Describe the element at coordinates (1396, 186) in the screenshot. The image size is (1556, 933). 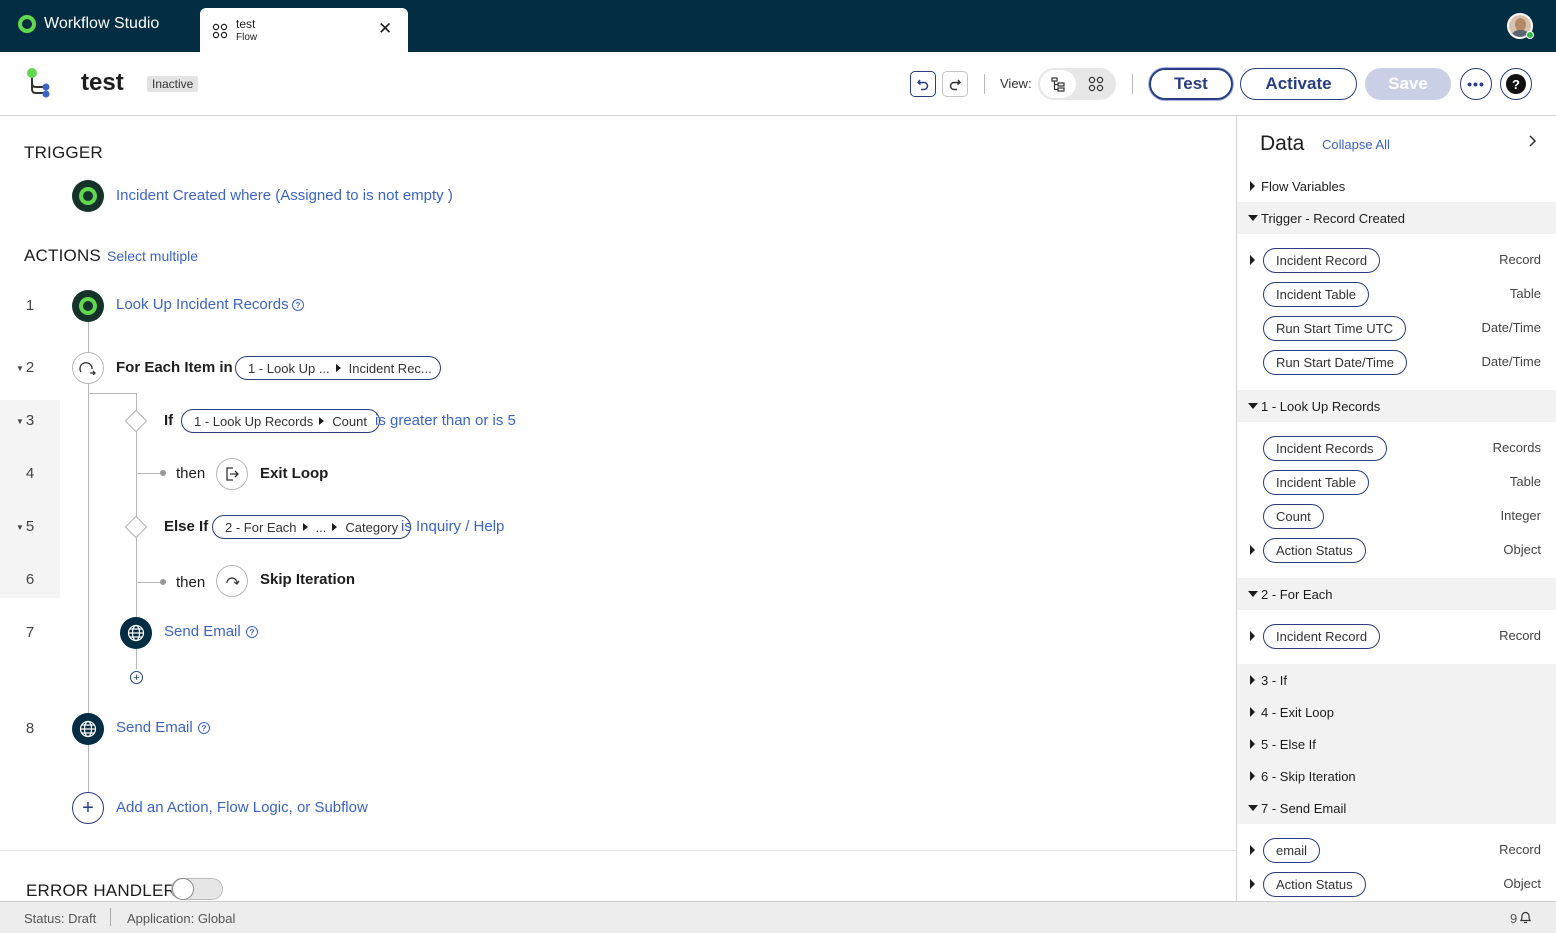
I see `data-section-flow-variables: Flow Variables` at that location.